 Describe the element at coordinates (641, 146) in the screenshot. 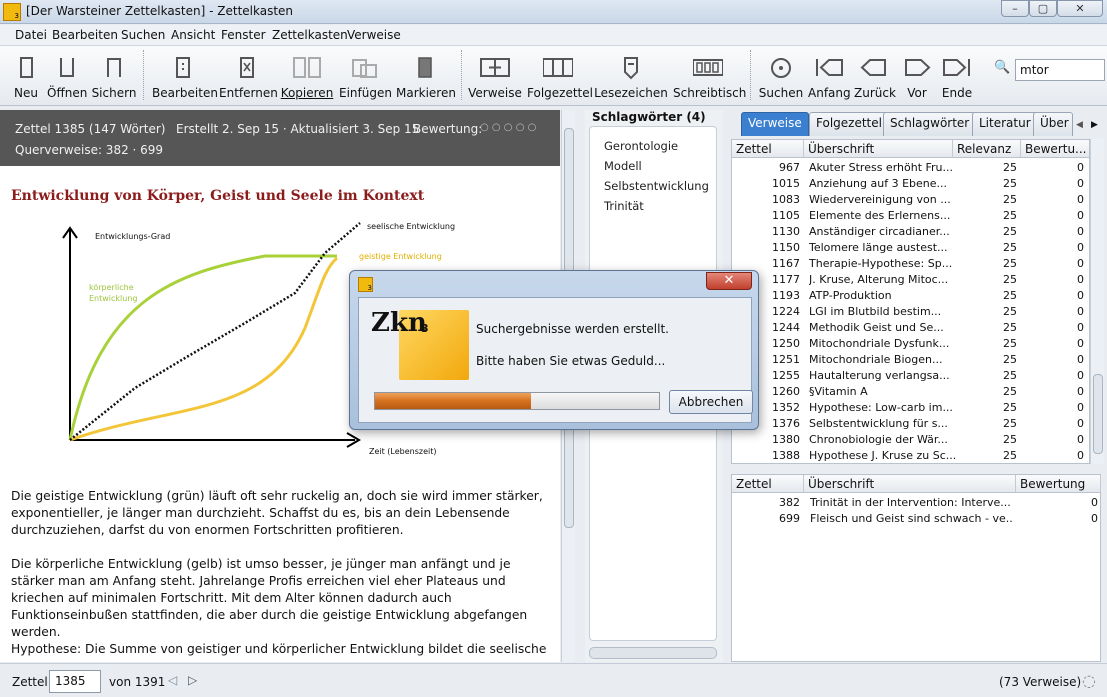

I see `keyword-item: Gerontologie` at that location.